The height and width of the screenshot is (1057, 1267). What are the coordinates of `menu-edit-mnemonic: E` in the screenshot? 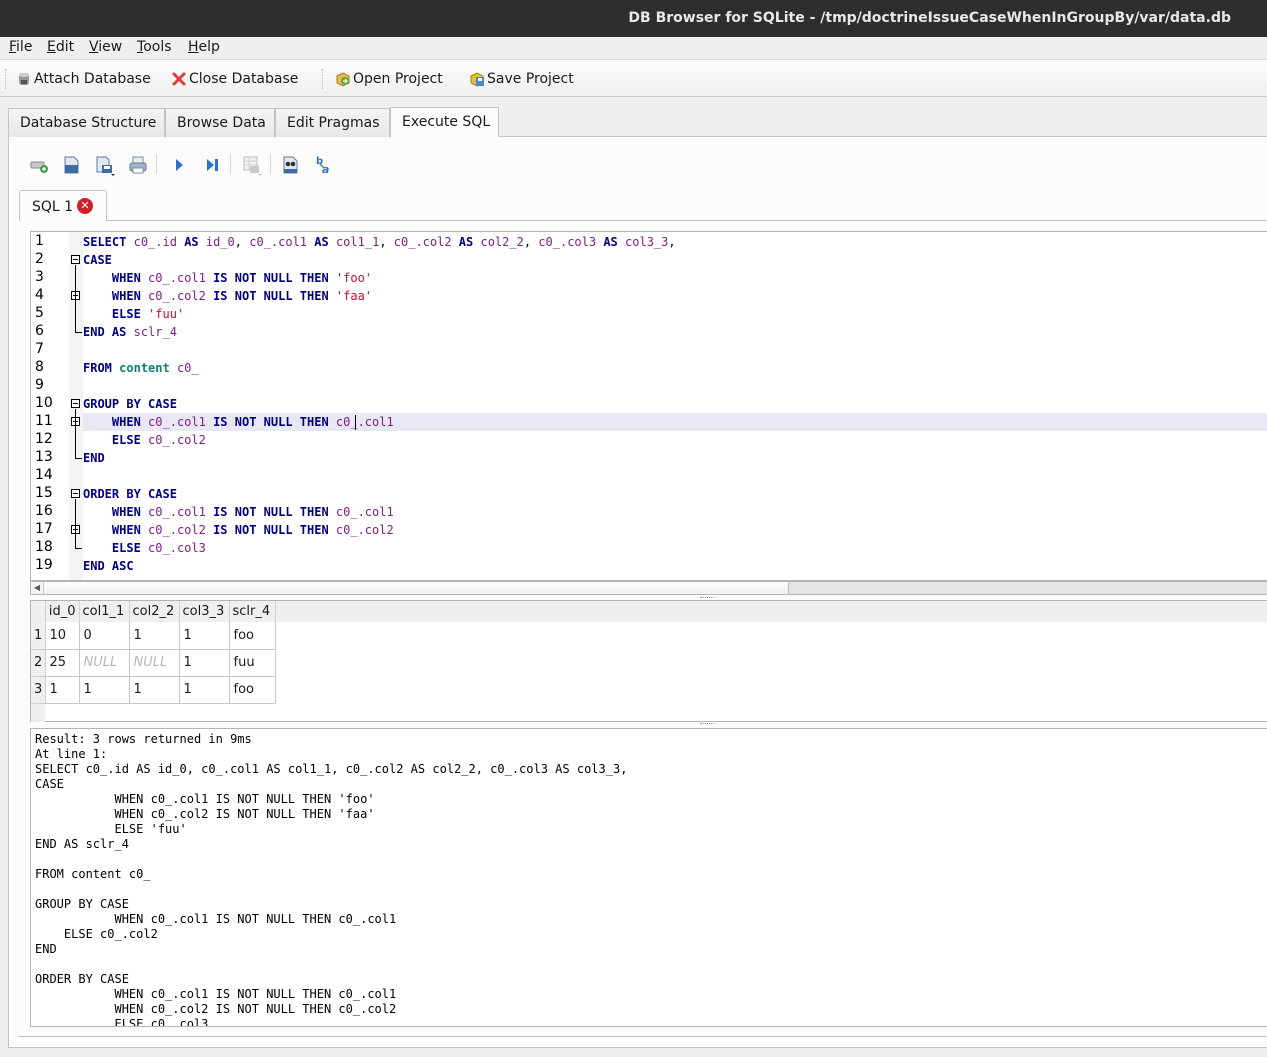 It's located at (51, 47).